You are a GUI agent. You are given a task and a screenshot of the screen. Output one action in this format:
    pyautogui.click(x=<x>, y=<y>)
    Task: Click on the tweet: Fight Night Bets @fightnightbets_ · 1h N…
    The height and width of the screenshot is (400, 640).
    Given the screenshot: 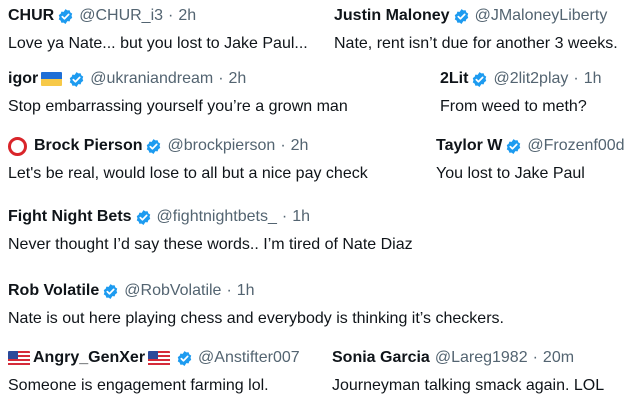 What is the action you would take?
    pyautogui.click(x=210, y=231)
    